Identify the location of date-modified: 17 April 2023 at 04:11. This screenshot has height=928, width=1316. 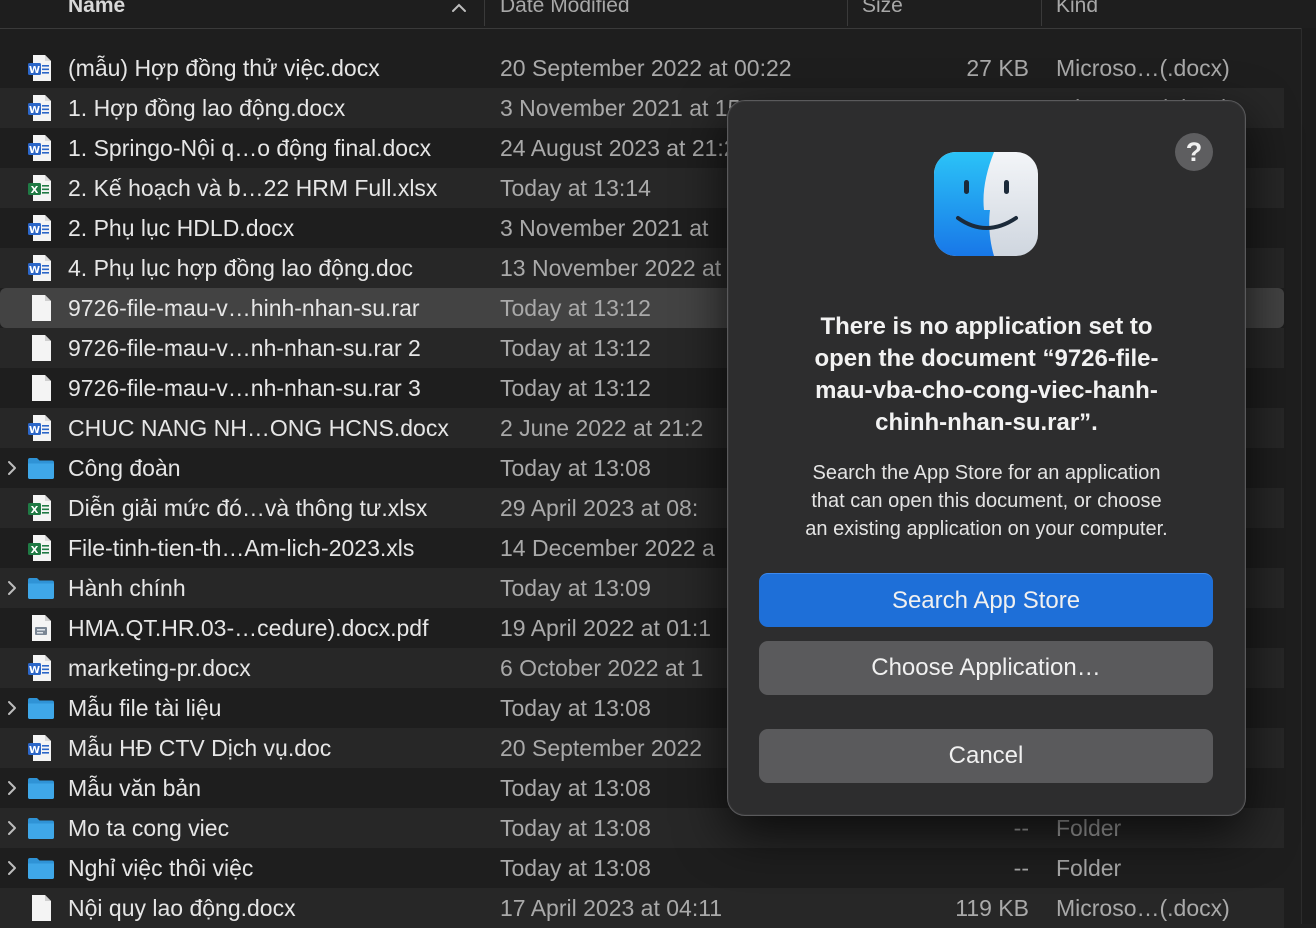
(611, 908).